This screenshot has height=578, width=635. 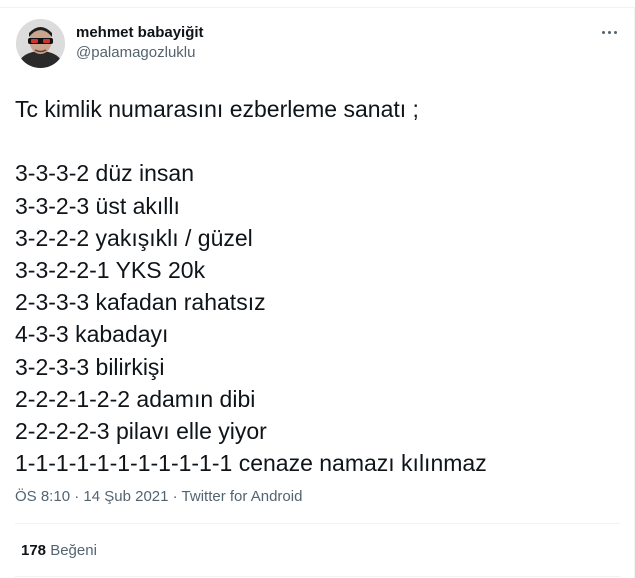 What do you see at coordinates (97, 205) in the screenshot?
I see `tweet-line: 3-3-2-3 üst akıllı` at bounding box center [97, 205].